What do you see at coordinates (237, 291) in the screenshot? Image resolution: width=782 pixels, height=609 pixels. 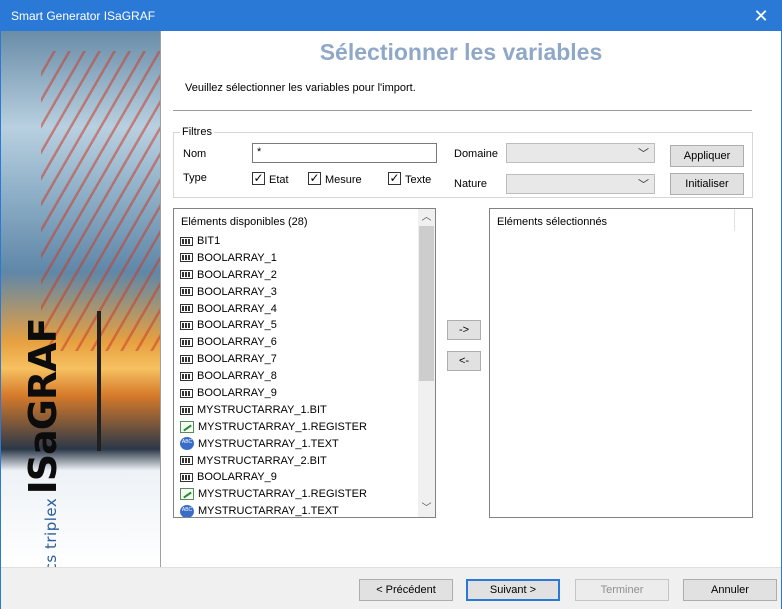 I see `list-item-label: BOOLARRAY_3` at bounding box center [237, 291].